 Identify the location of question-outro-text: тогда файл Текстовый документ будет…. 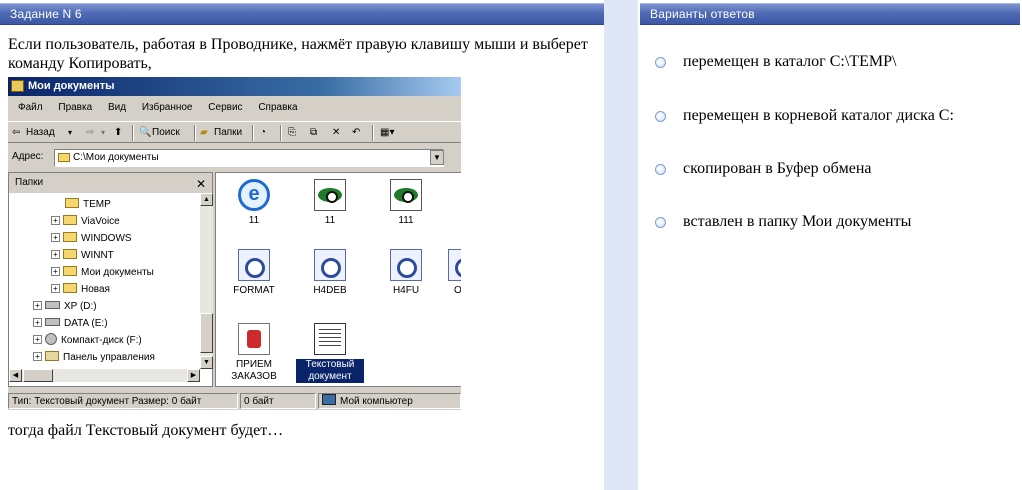
(146, 430).